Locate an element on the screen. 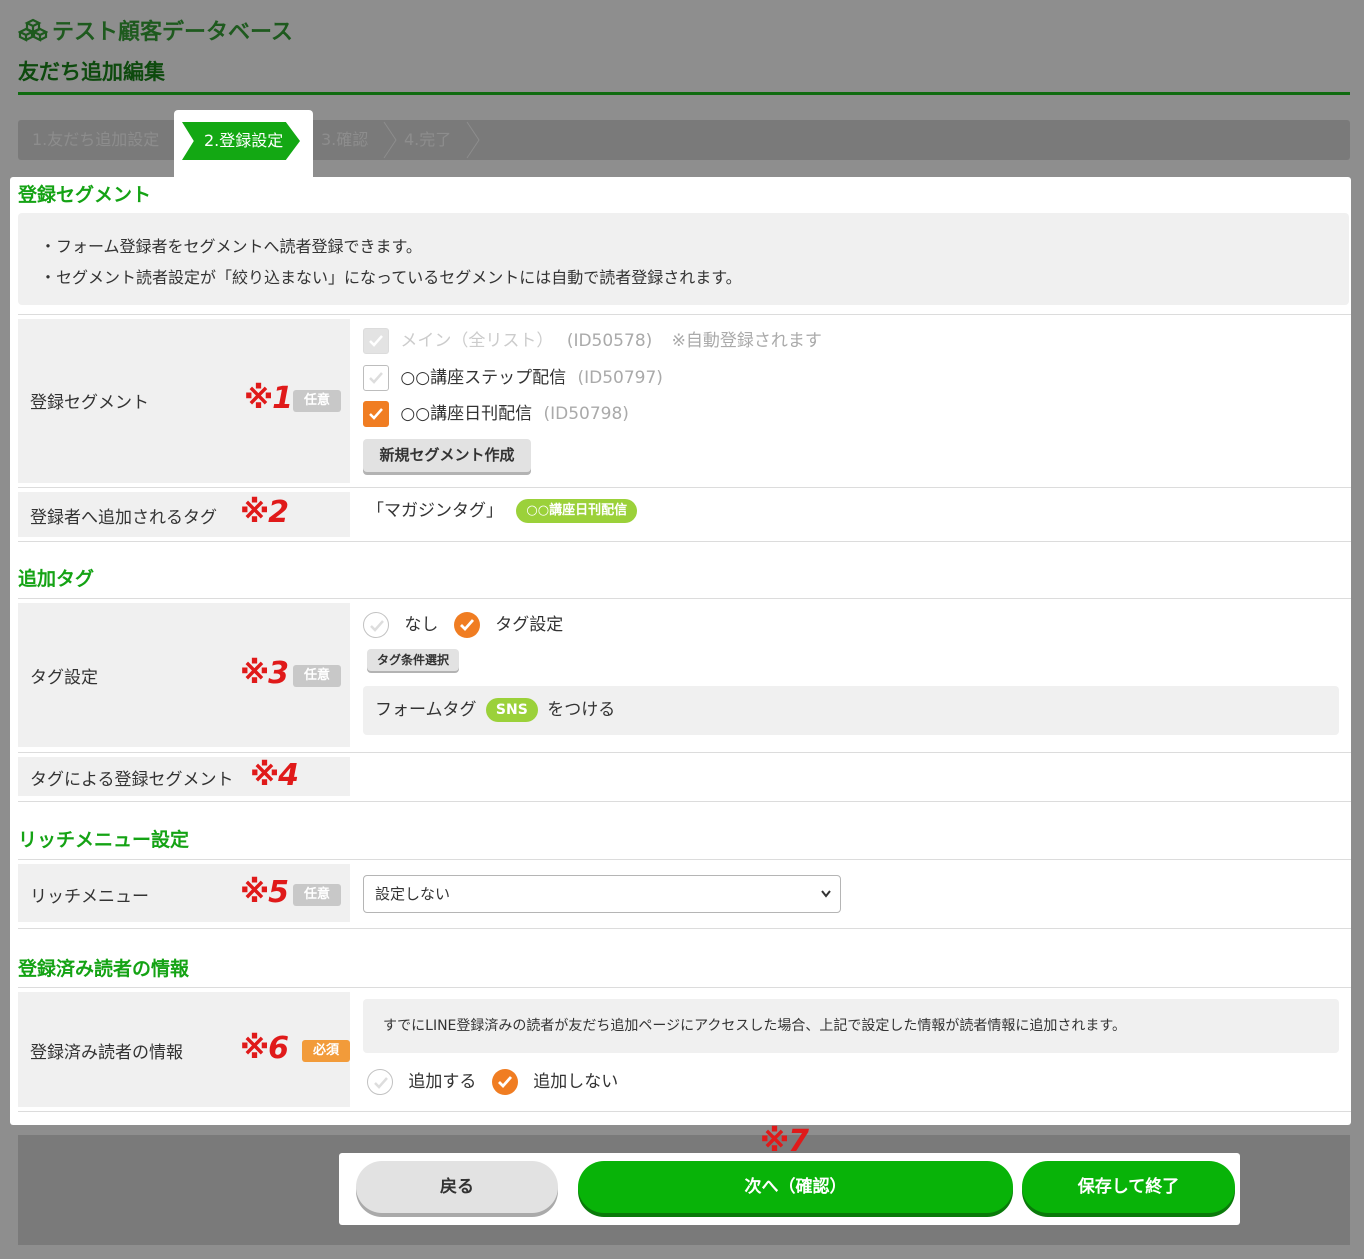 This screenshot has width=1364, height=1259. radio-no-add is located at coordinates (504, 1082).